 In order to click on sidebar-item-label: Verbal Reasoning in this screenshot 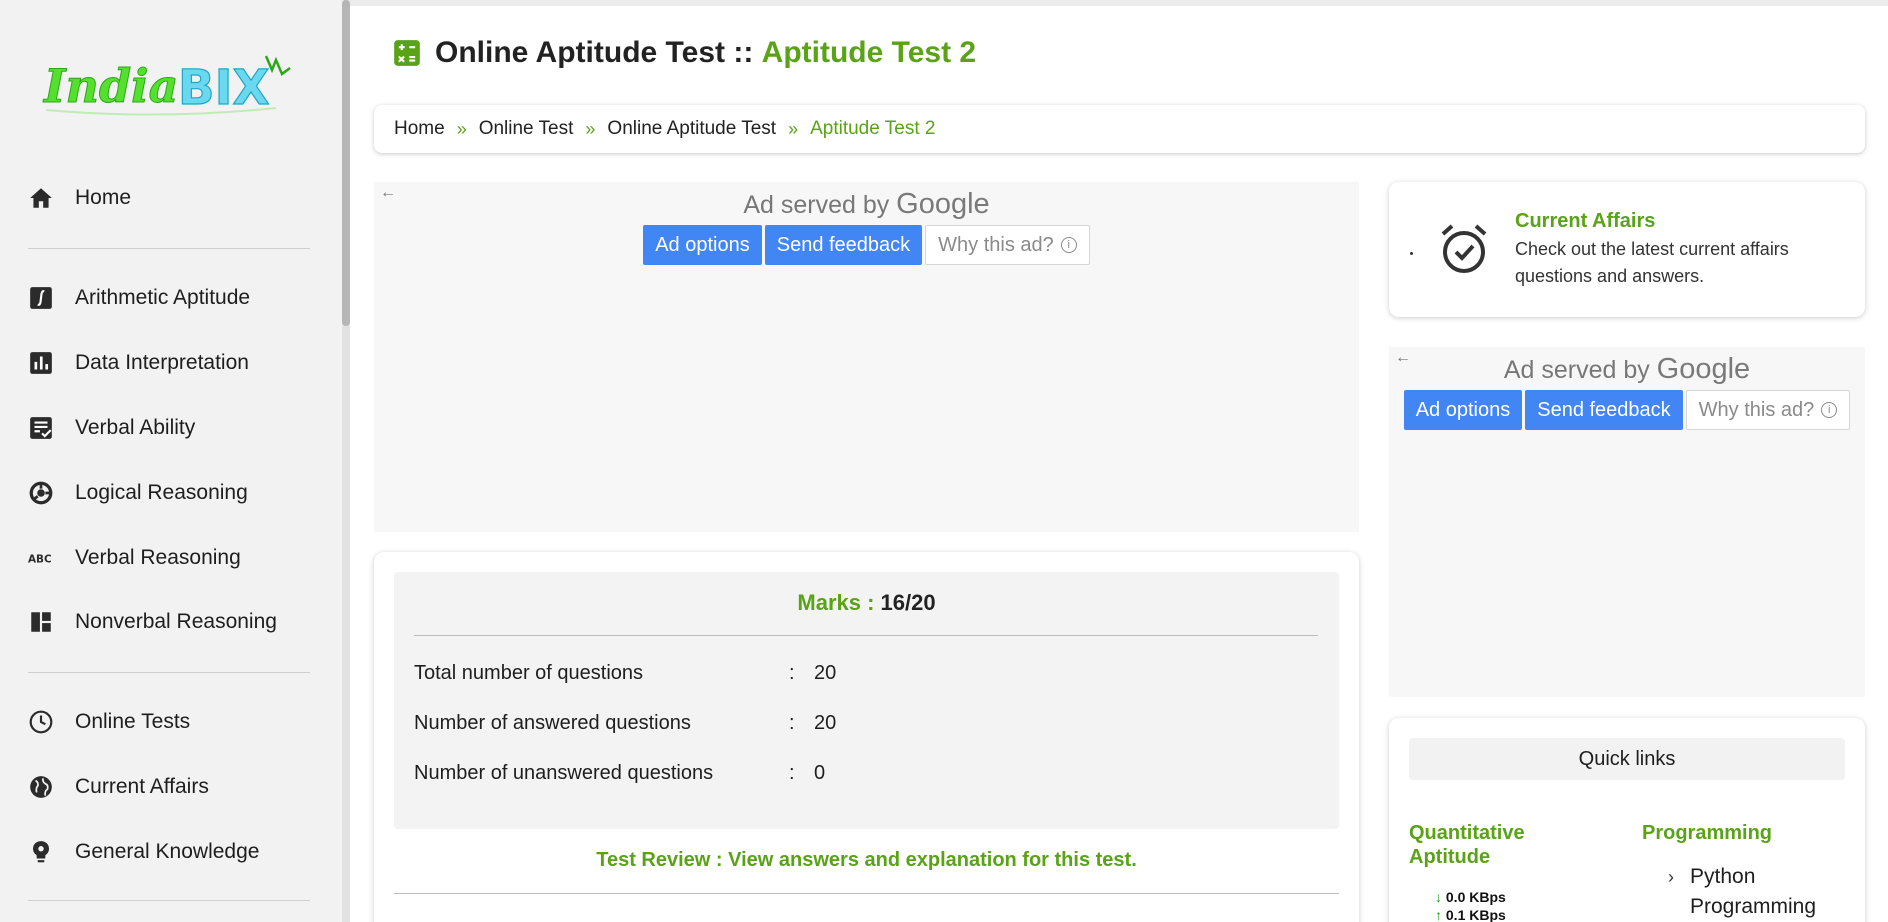, I will do `click(158, 557)`.